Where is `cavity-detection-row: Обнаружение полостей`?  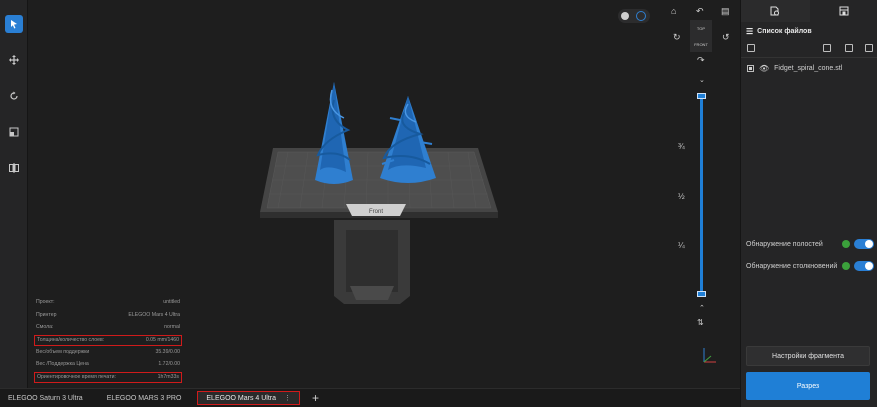 cavity-detection-row: Обнаружение полостей is located at coordinates (810, 244).